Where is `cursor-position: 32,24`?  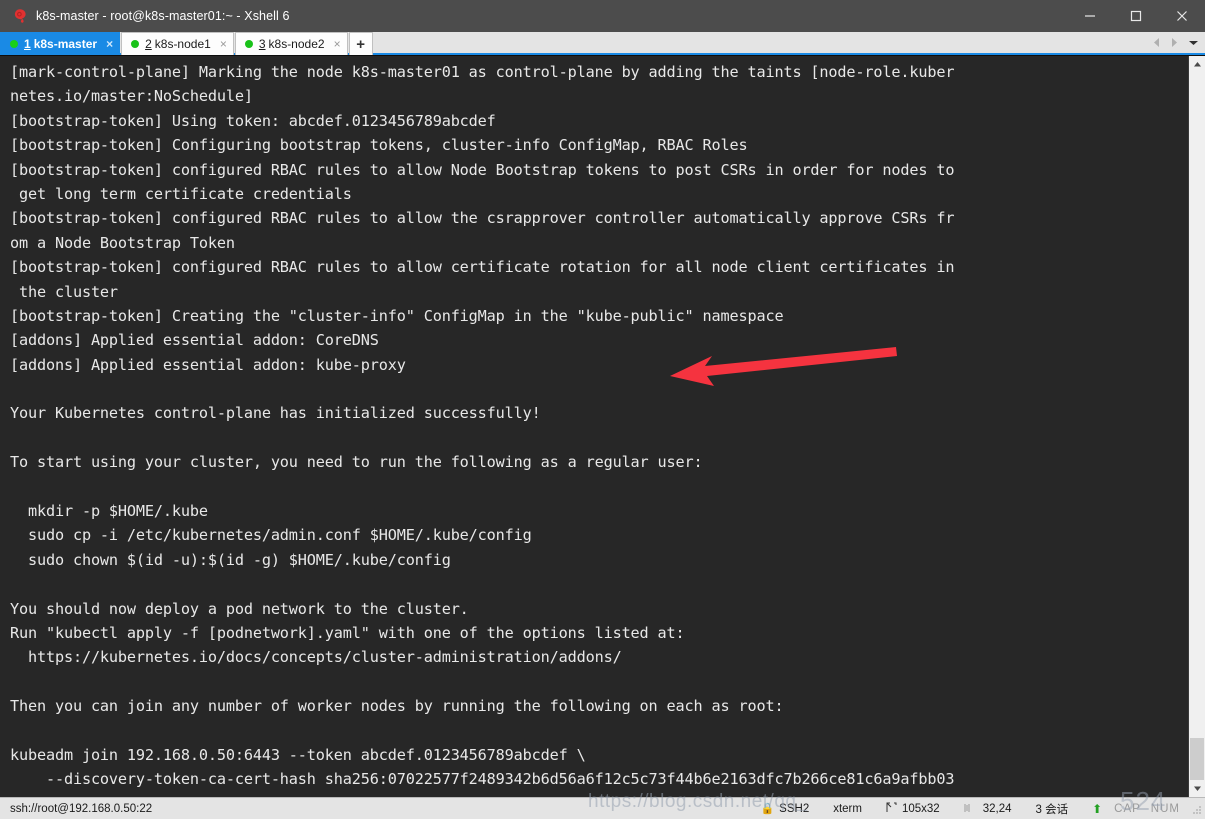
cursor-position: 32,24 is located at coordinates (988, 809).